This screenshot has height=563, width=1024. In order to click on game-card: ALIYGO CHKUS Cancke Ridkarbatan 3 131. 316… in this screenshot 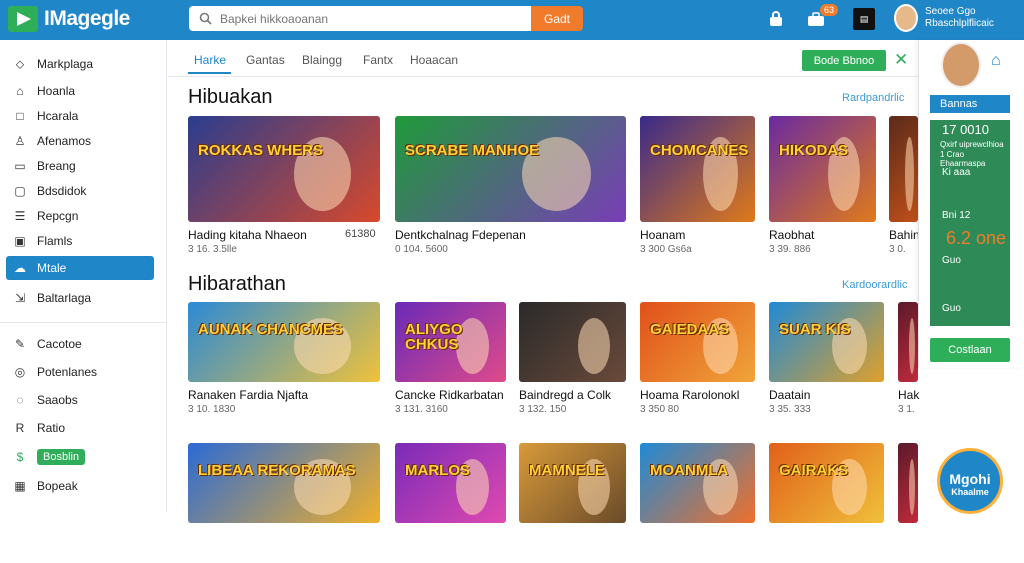, I will do `click(450, 362)`.